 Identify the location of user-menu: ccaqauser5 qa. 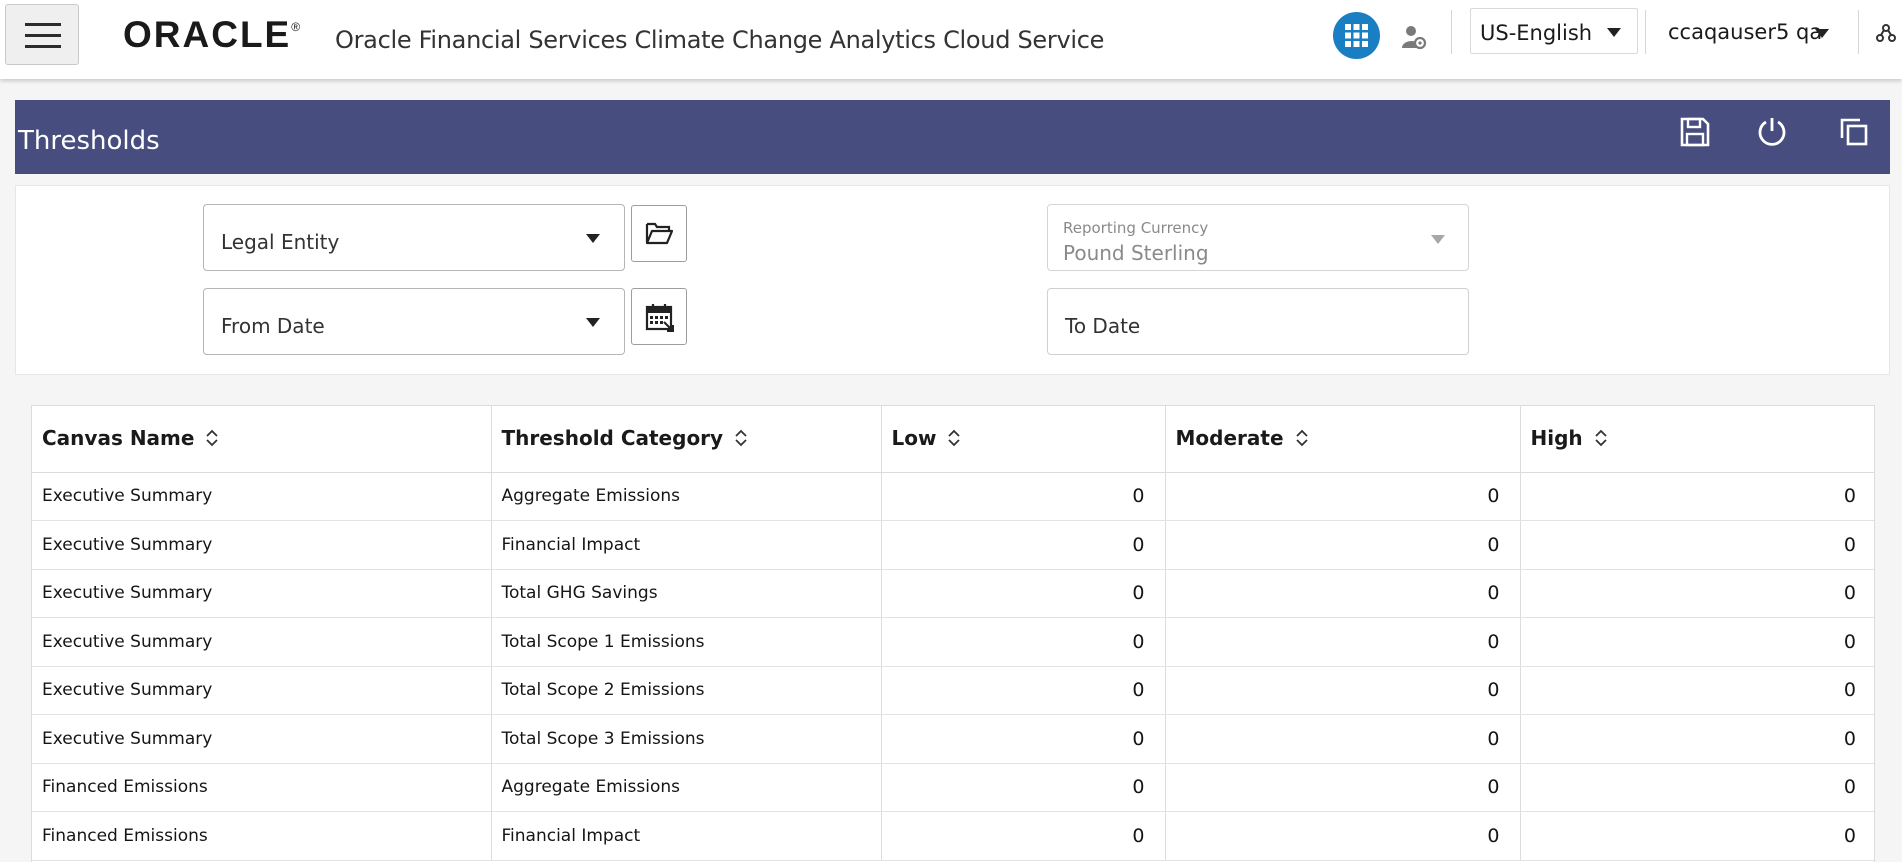
(1745, 32).